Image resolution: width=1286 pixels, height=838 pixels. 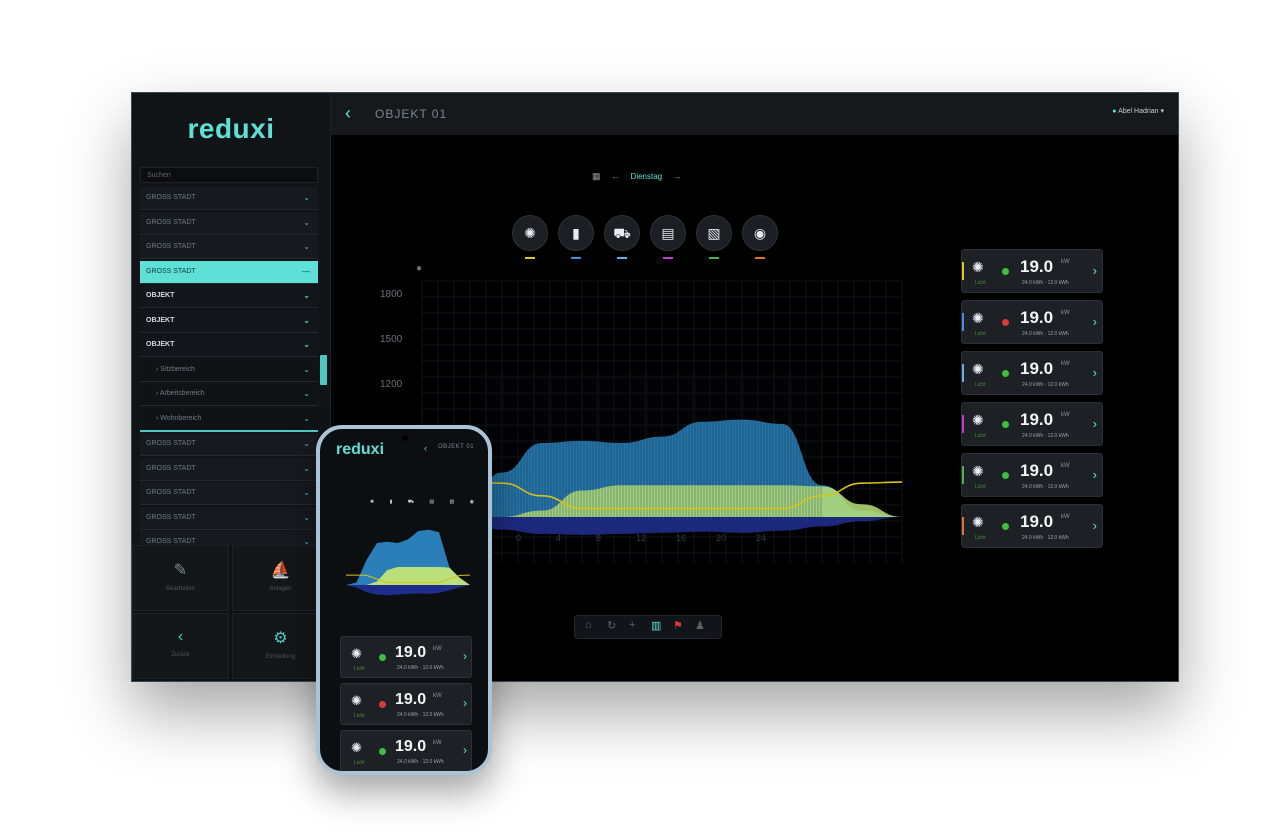 What do you see at coordinates (408, 590) in the screenshot?
I see `phone-grid-export-area` at bounding box center [408, 590].